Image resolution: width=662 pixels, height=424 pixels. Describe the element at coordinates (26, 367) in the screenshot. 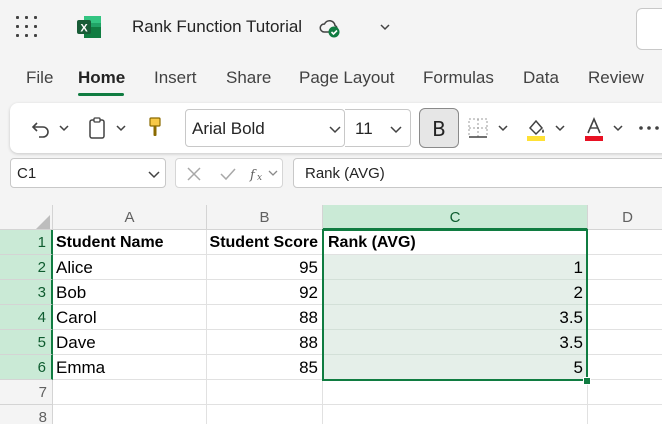

I see `row-header-6: 6` at that location.